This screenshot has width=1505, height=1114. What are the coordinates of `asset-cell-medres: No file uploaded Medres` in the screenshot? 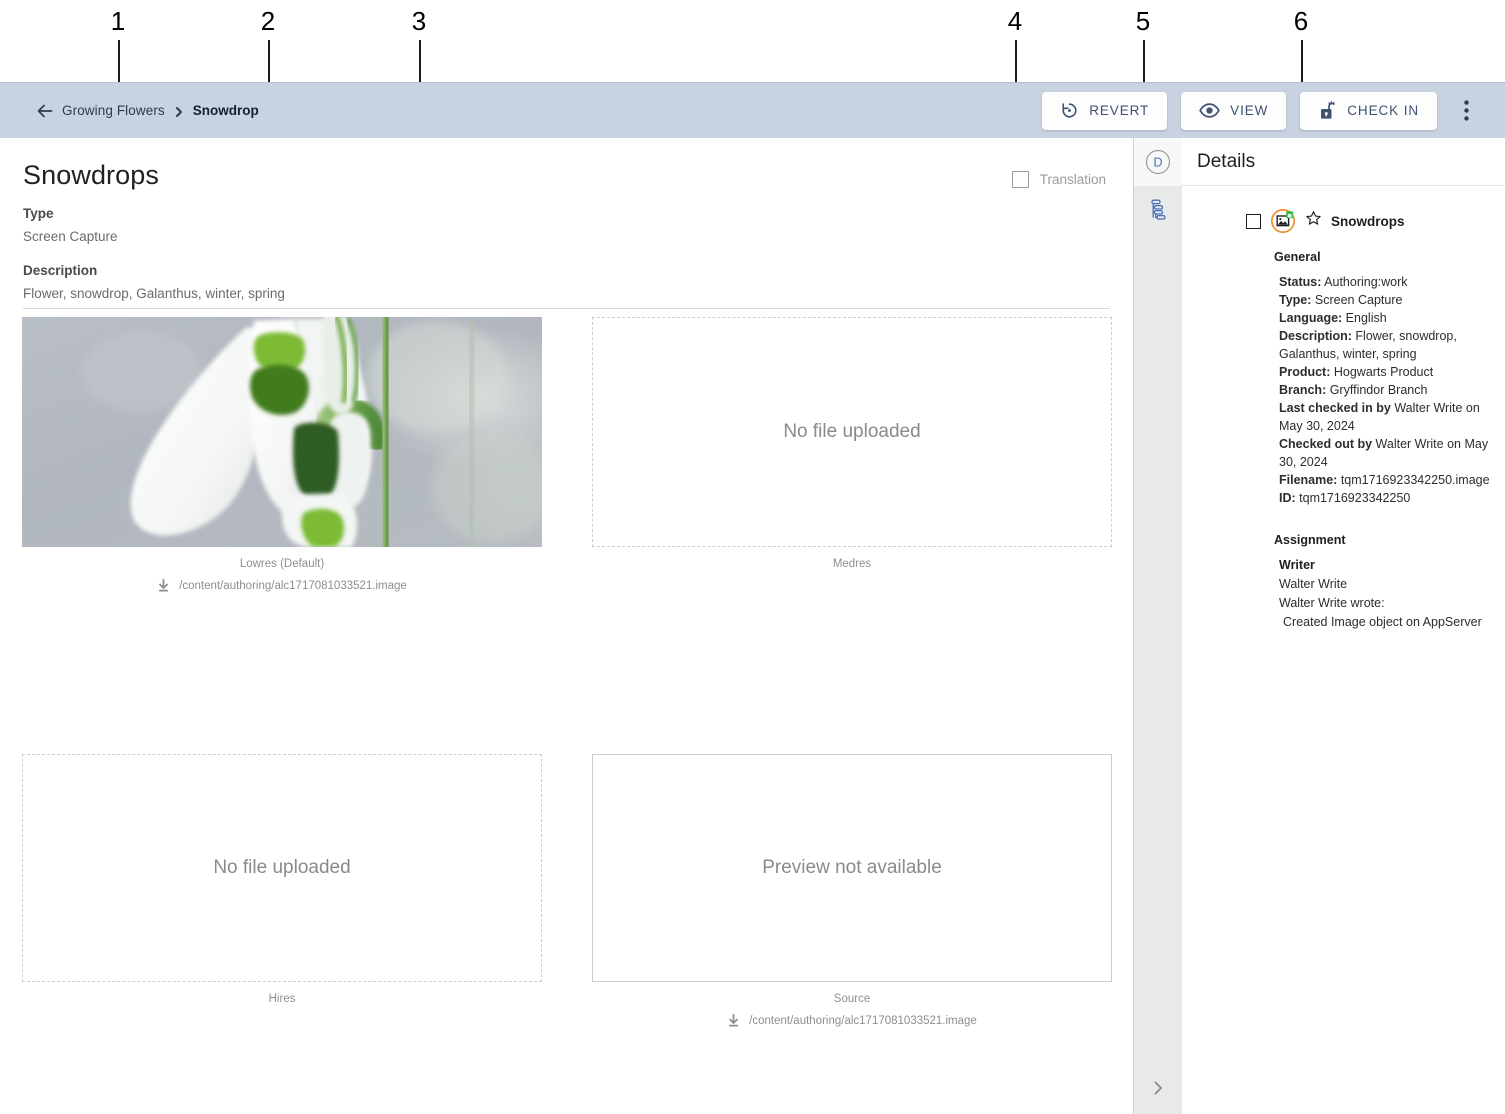 It's located at (852, 443).